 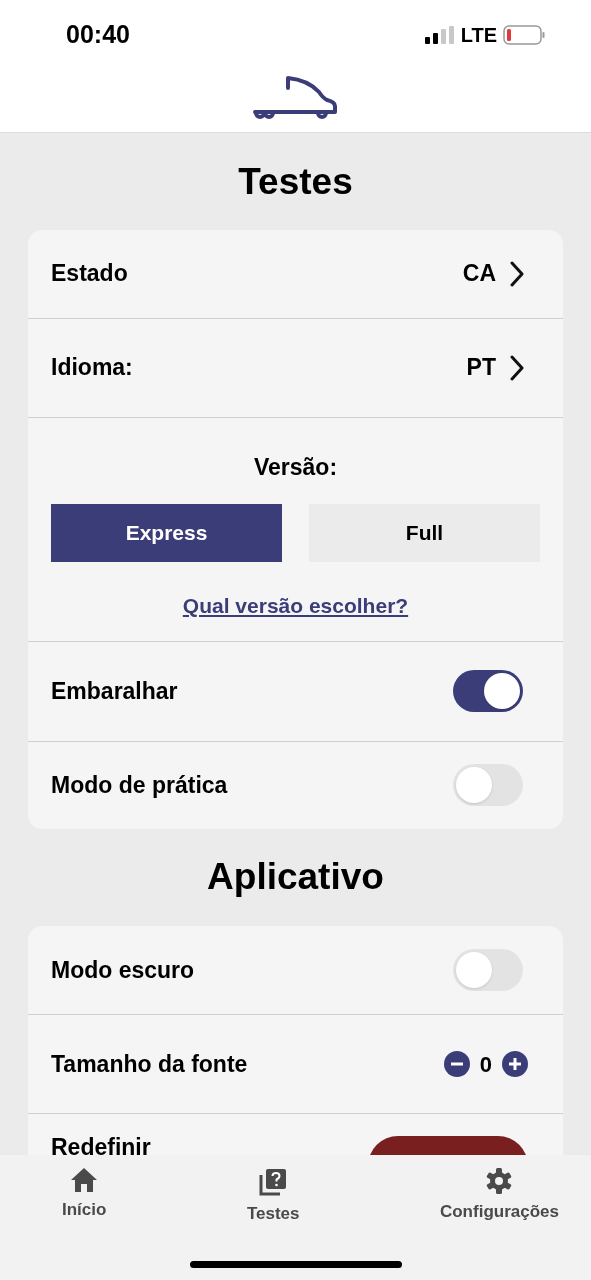 I want to click on section-title: Testes, so click(x=295, y=182).